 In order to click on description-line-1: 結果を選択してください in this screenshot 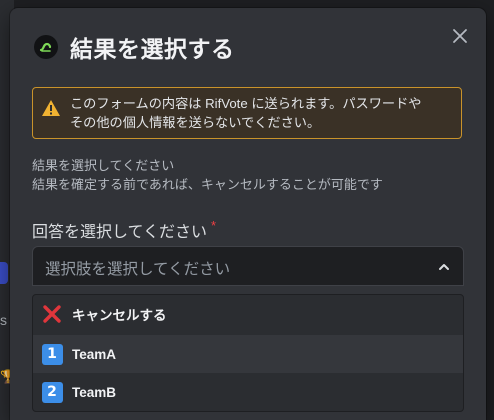, I will do `click(103, 165)`.